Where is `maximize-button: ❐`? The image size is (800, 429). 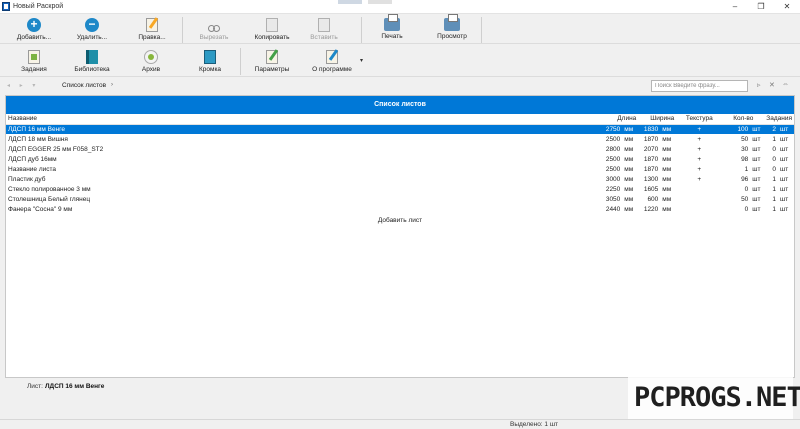
maximize-button: ❐ is located at coordinates (761, 7).